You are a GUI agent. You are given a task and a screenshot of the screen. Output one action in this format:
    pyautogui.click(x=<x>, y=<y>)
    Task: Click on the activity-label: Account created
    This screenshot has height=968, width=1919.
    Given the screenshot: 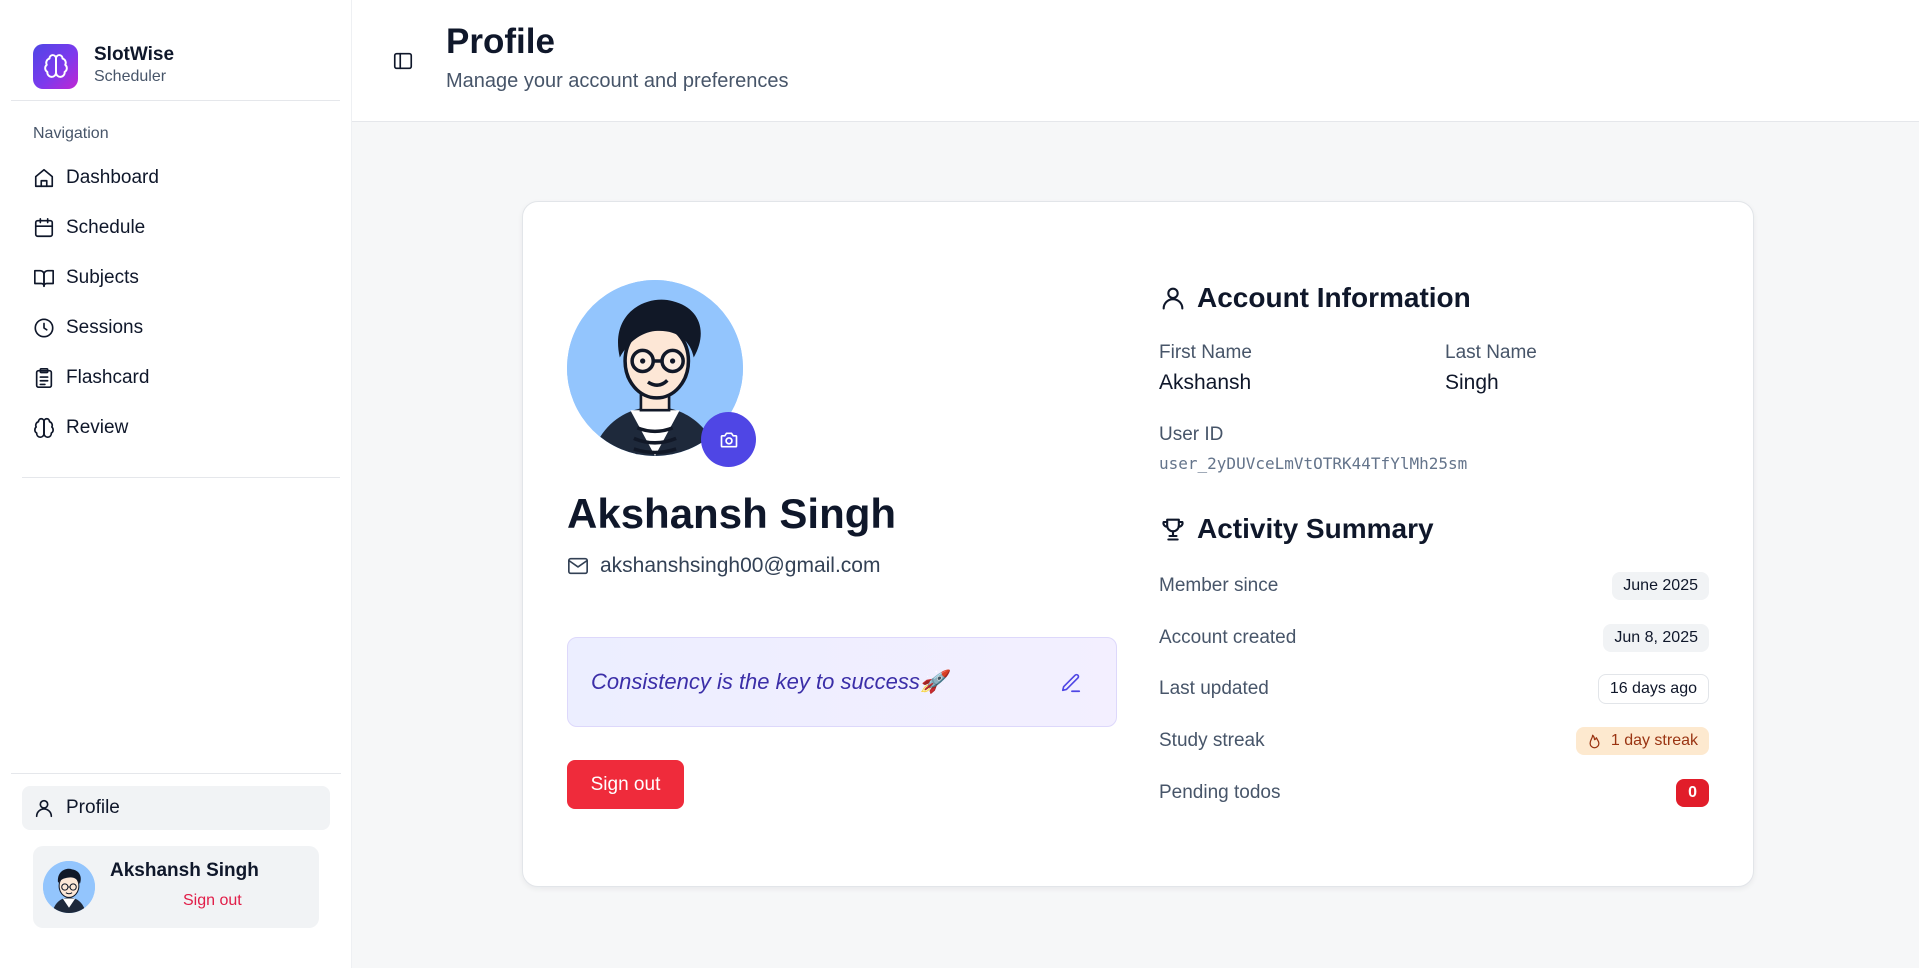 What is the action you would take?
    pyautogui.click(x=1228, y=637)
    